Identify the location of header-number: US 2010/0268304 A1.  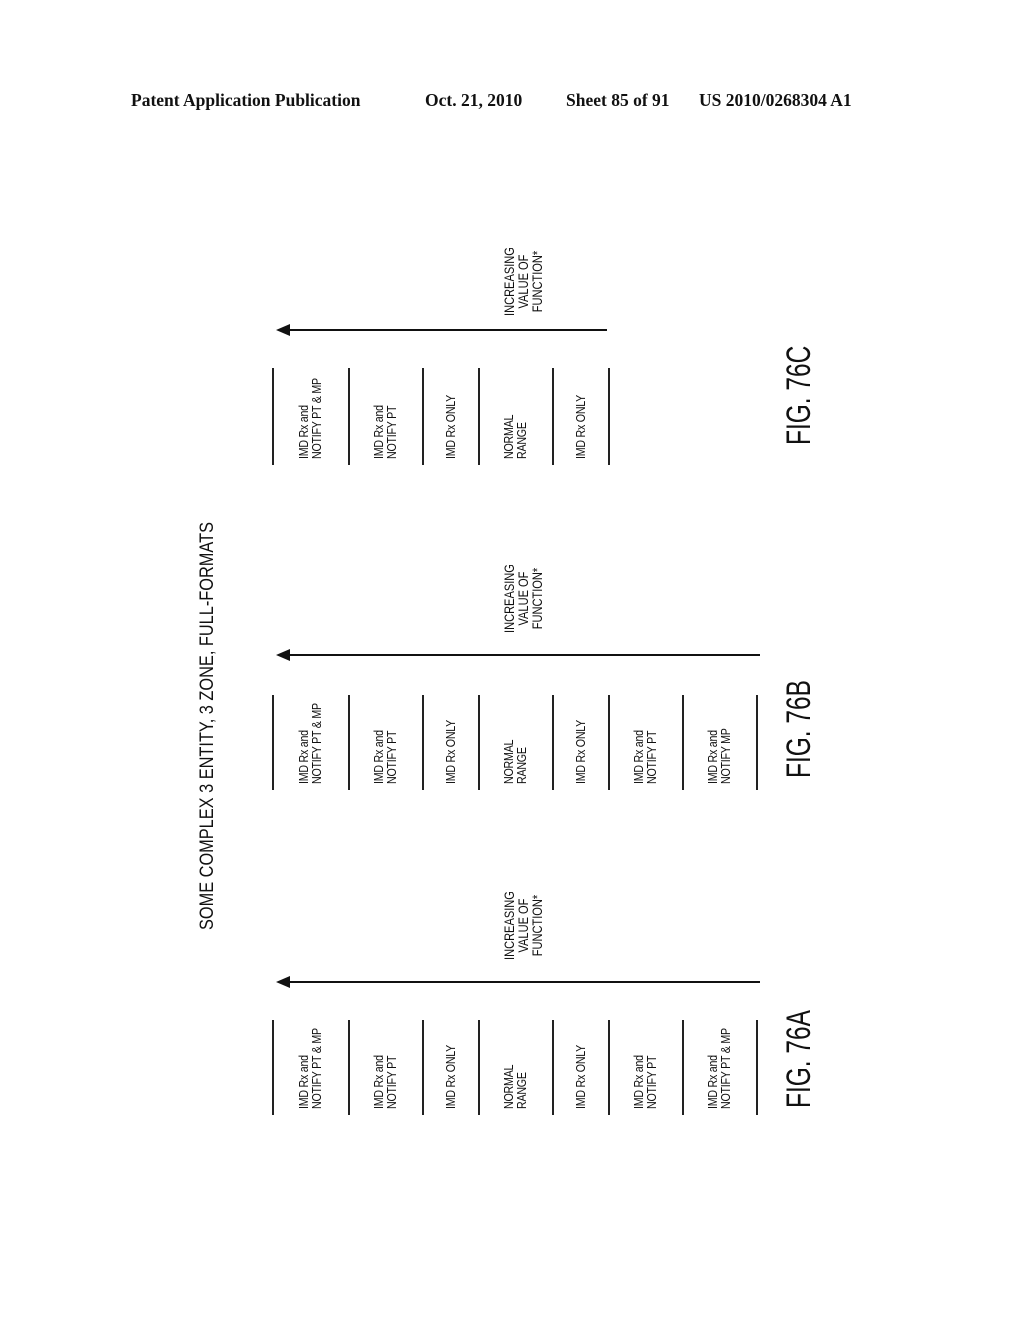
(775, 100).